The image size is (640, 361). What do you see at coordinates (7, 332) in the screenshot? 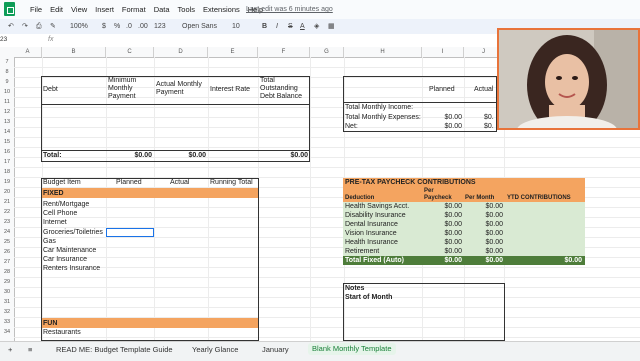
I see `row-header: 34` at bounding box center [7, 332].